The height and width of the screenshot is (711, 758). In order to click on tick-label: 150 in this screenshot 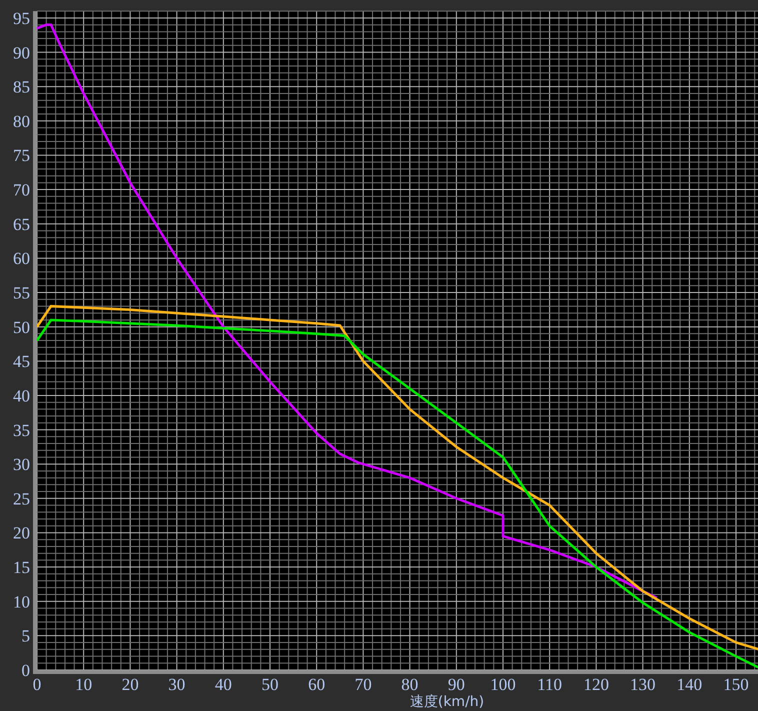, I will do `click(736, 684)`.